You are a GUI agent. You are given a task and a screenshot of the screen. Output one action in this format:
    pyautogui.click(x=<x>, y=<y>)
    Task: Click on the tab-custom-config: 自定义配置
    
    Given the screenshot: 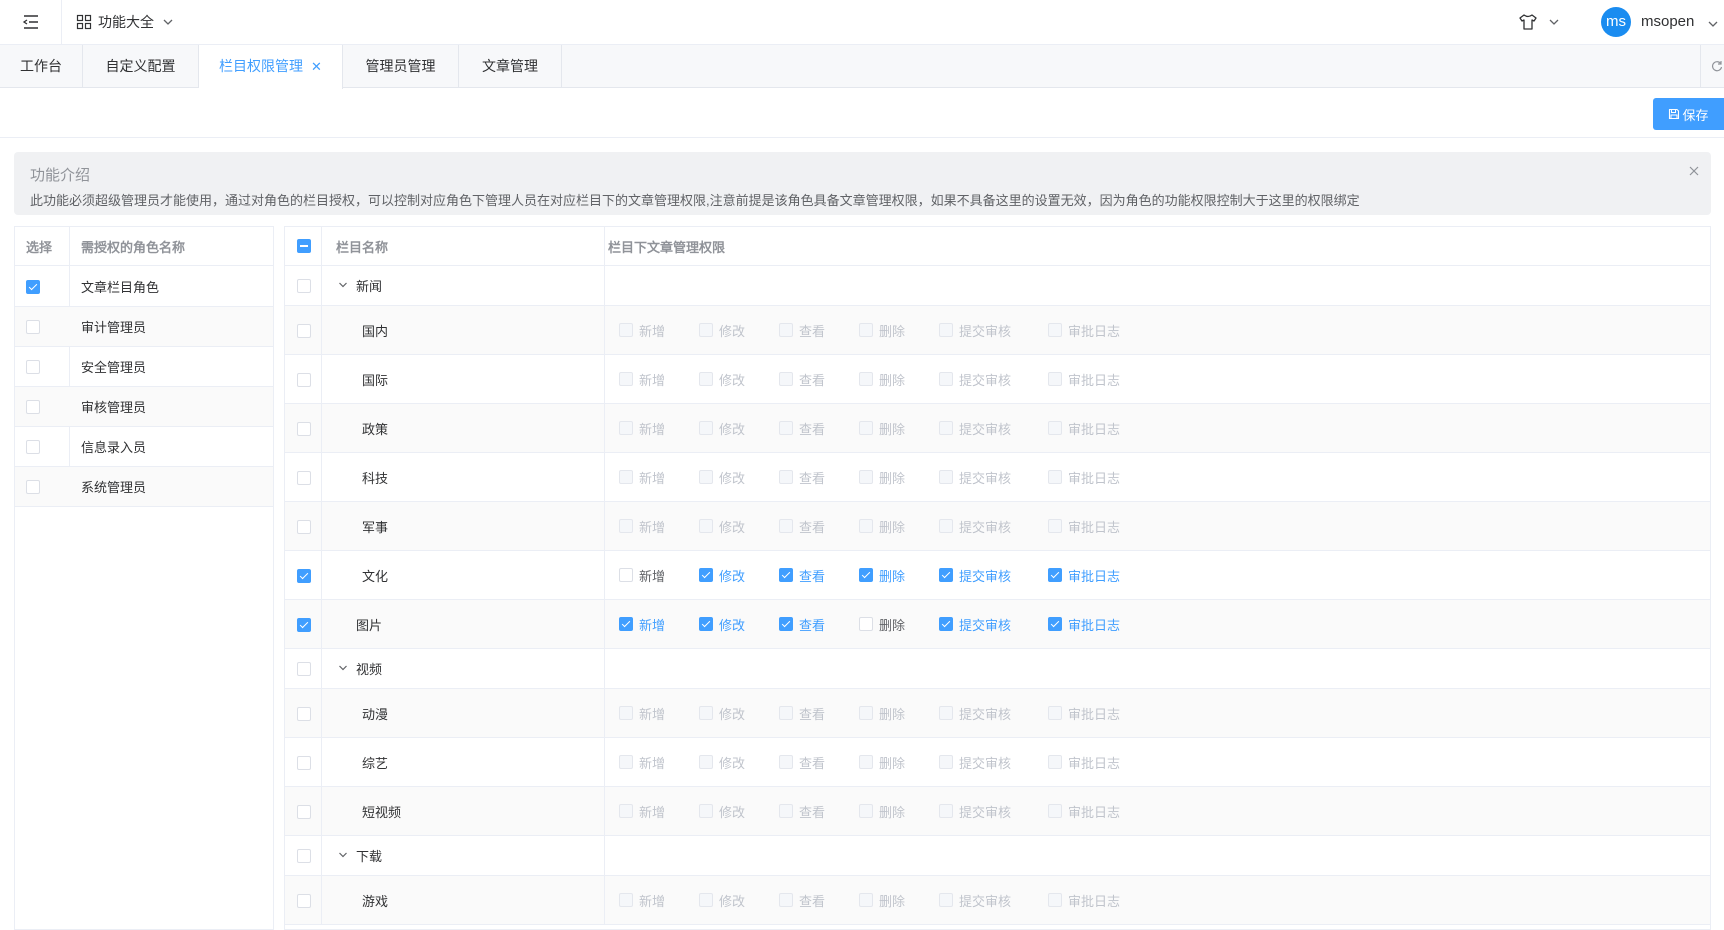 What is the action you would take?
    pyautogui.click(x=141, y=66)
    